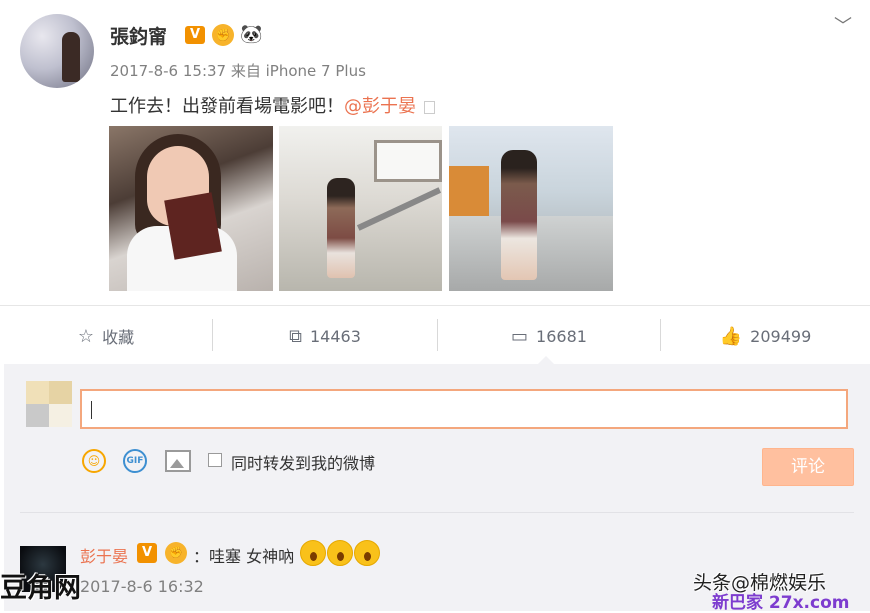  I want to click on gif-icon: GIF, so click(135, 461).